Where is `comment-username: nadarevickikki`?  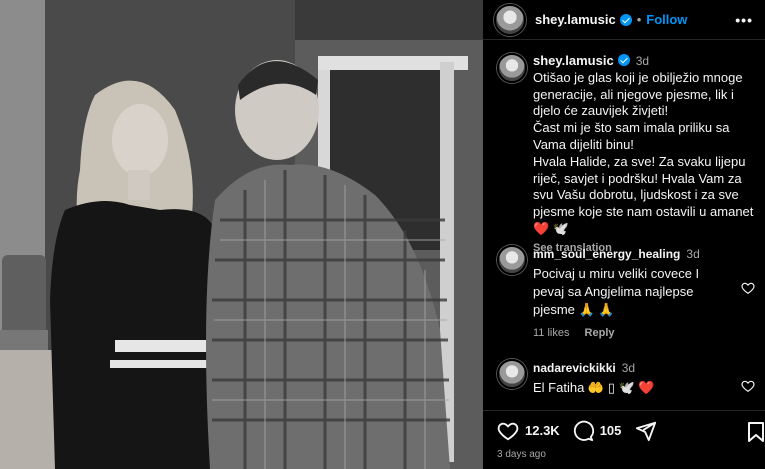
comment-username: nadarevickikki is located at coordinates (574, 368).